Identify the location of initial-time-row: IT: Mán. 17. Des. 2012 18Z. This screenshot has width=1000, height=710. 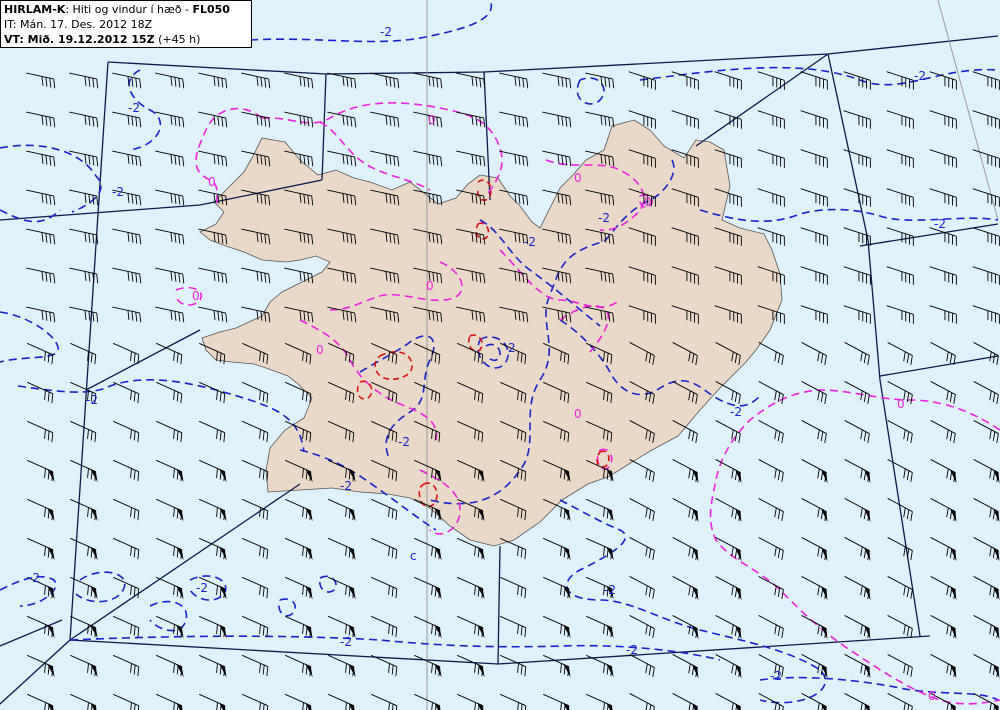
(126, 24).